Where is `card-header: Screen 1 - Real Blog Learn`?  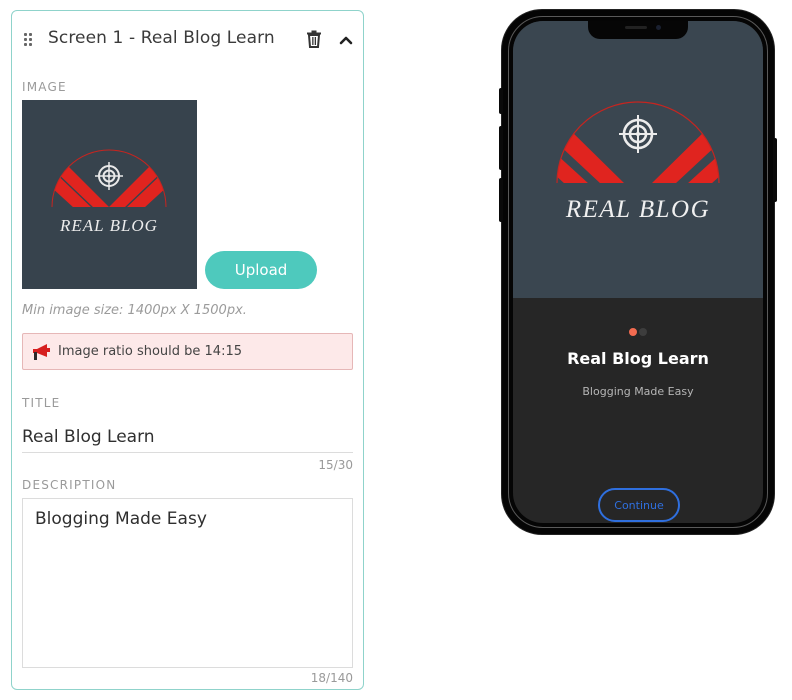
card-header: Screen 1 - Real Blog Learn is located at coordinates (187, 40).